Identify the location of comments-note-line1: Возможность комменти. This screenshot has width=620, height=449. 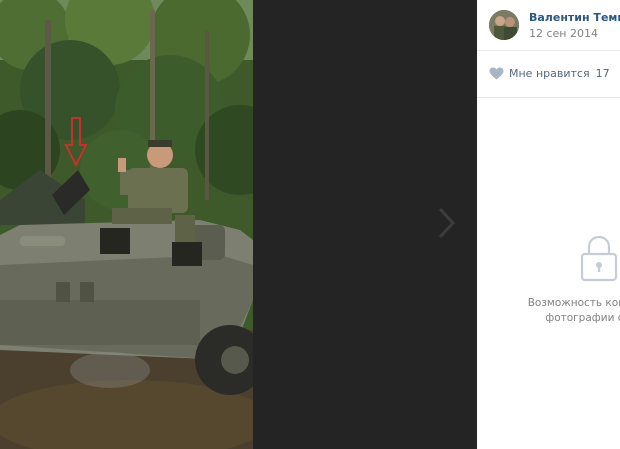
(573, 303).